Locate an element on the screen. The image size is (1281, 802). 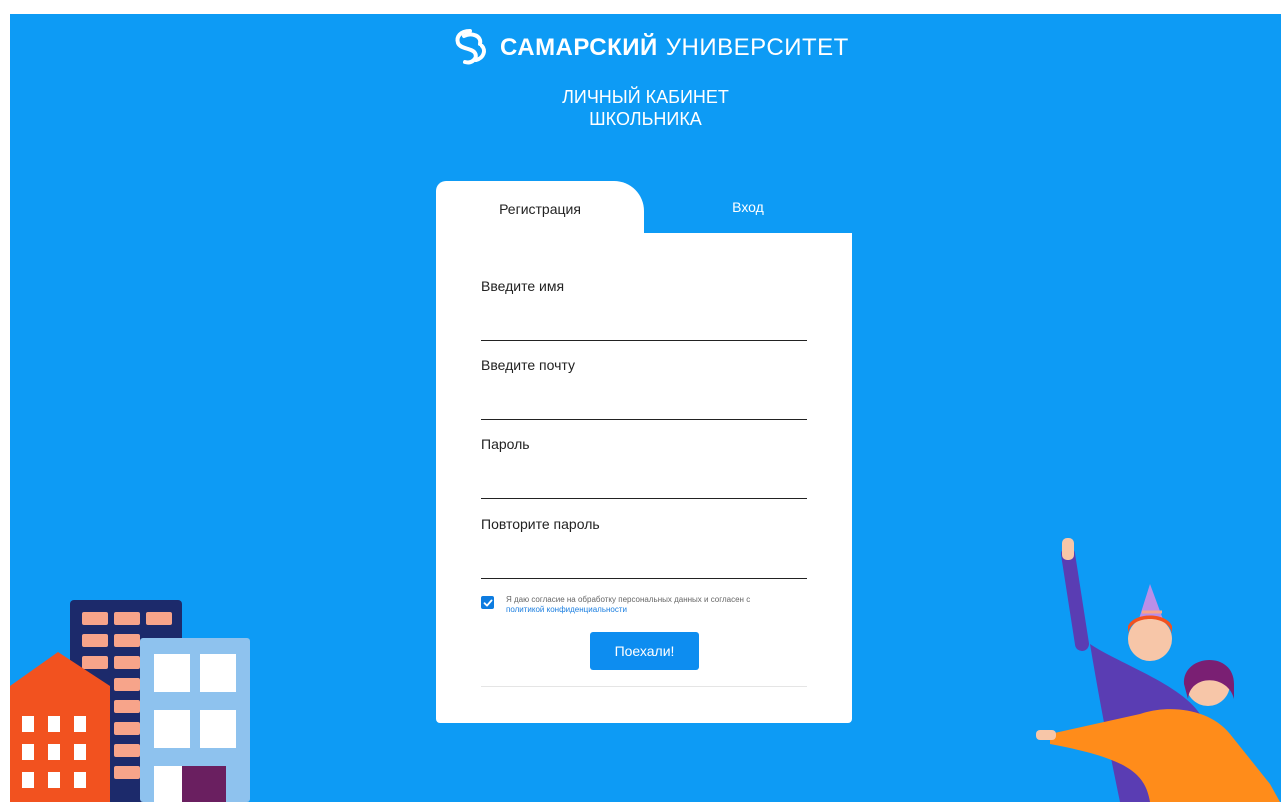
samara-university-logo-icon is located at coordinates (470, 47).